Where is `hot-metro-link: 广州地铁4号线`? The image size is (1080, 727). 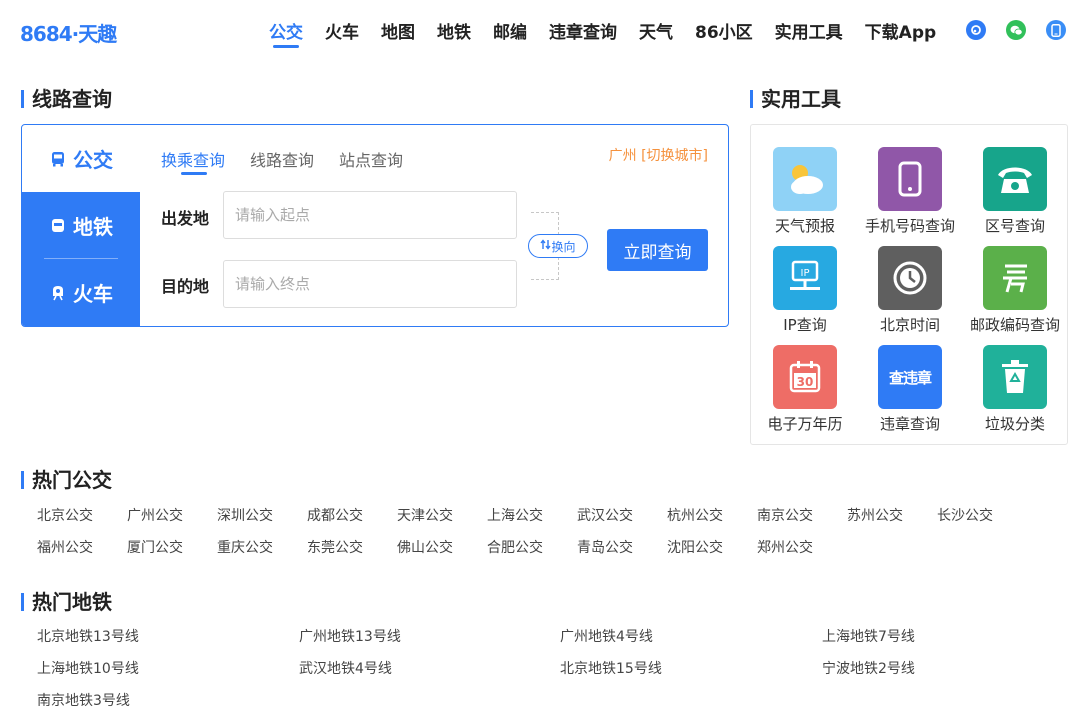
hot-metro-link: 广州地铁4号线 is located at coordinates (606, 636).